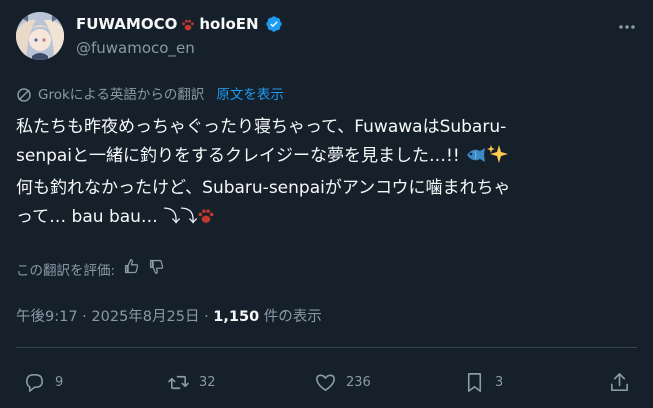 Image resolution: width=653 pixels, height=408 pixels. What do you see at coordinates (207, 382) in the screenshot?
I see `repost-count: 32` at bounding box center [207, 382].